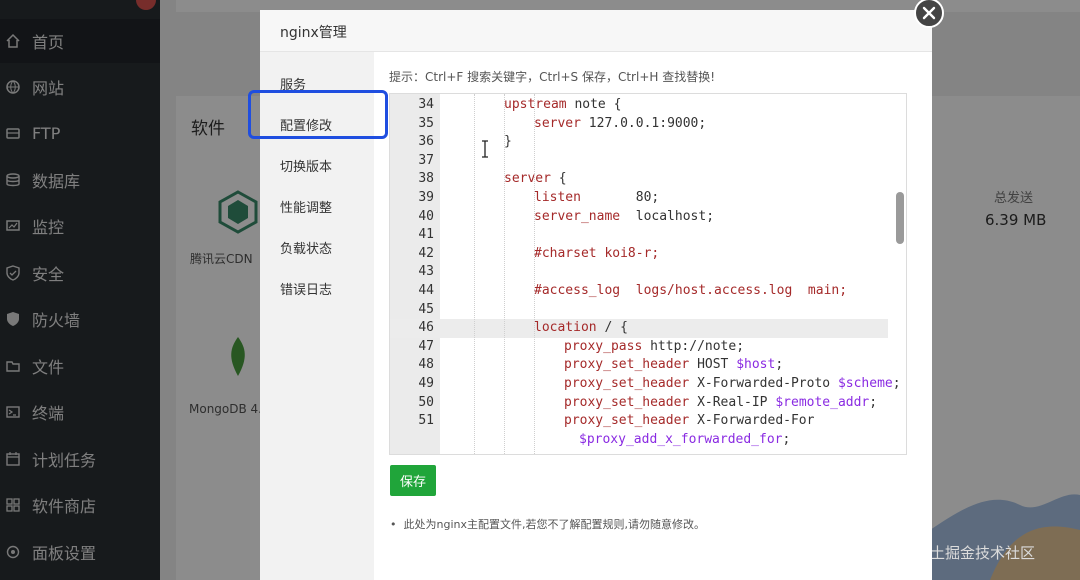 The width and height of the screenshot is (1080, 580). I want to click on line-number: 47, so click(426, 346).